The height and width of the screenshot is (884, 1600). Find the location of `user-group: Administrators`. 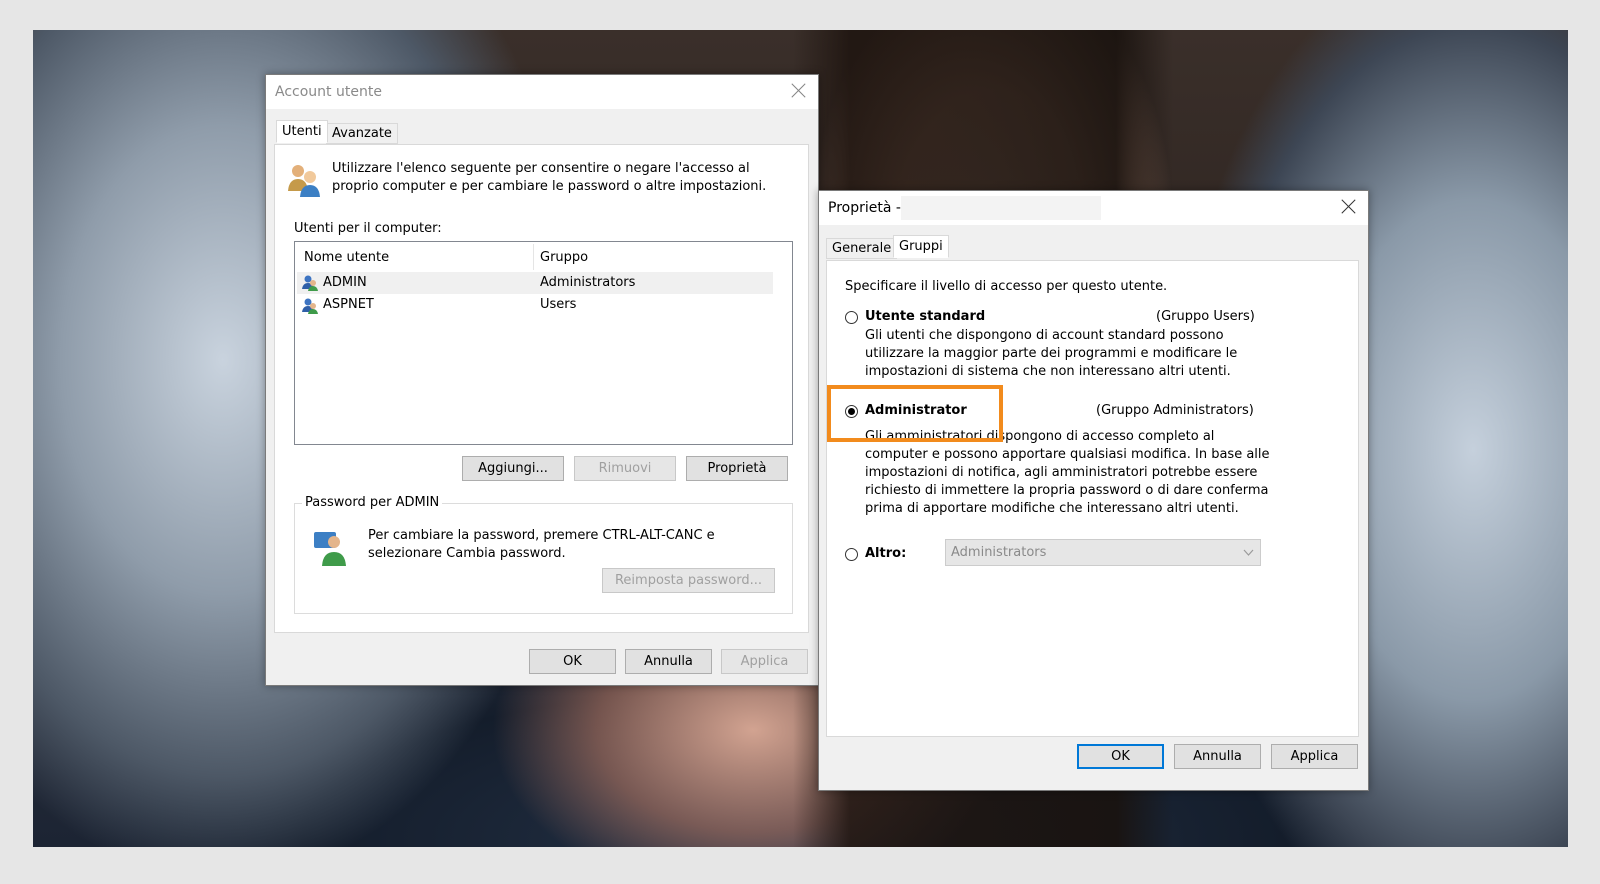

user-group: Administrators is located at coordinates (588, 282).